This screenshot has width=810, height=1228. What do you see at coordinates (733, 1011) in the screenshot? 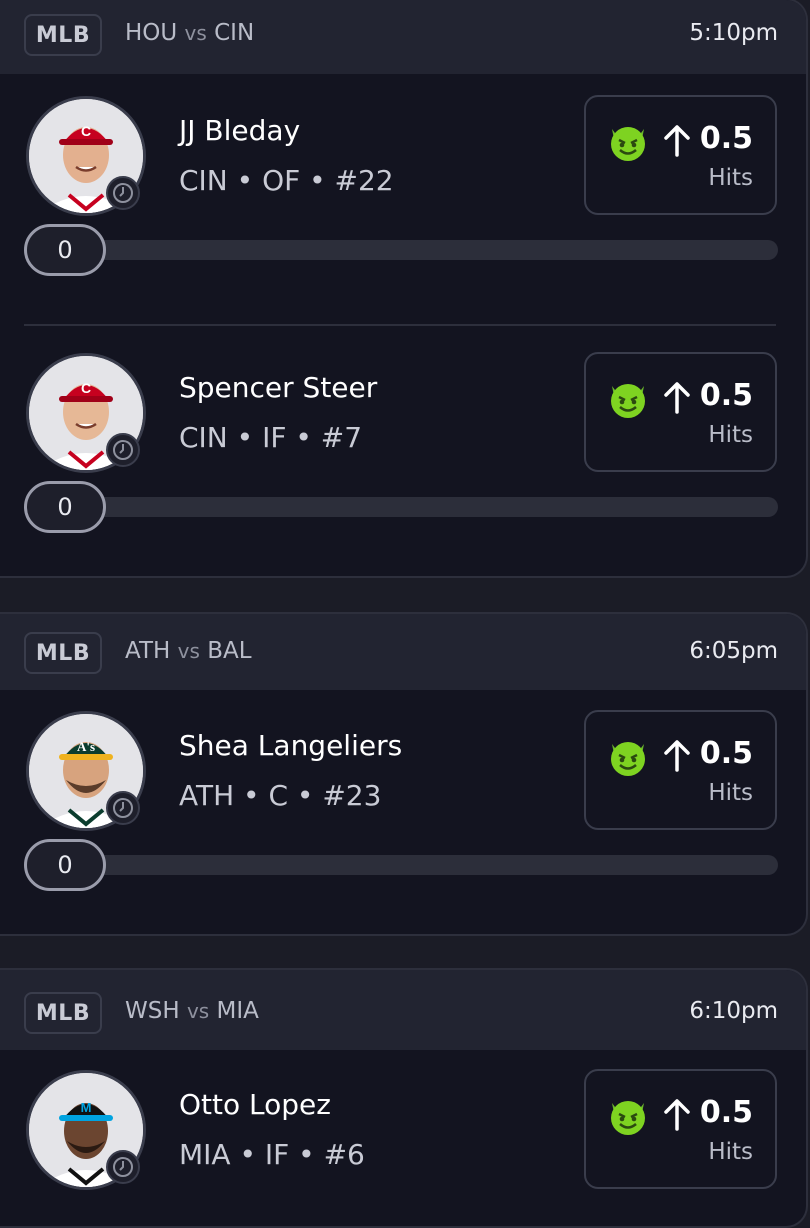
I see `game-time: 6:10pm` at bounding box center [733, 1011].